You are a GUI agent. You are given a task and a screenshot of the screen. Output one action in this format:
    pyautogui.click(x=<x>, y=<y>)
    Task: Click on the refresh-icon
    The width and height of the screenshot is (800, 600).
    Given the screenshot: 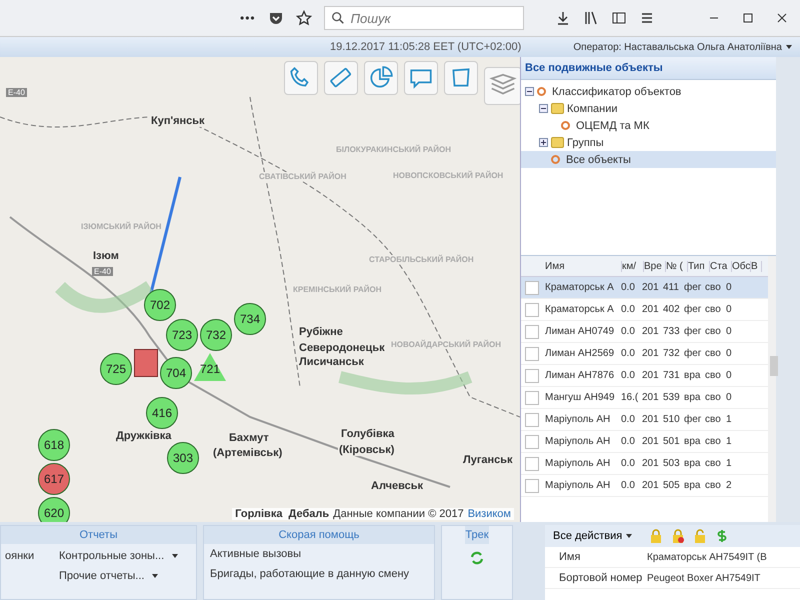 What is the action you would take?
    pyautogui.click(x=477, y=558)
    